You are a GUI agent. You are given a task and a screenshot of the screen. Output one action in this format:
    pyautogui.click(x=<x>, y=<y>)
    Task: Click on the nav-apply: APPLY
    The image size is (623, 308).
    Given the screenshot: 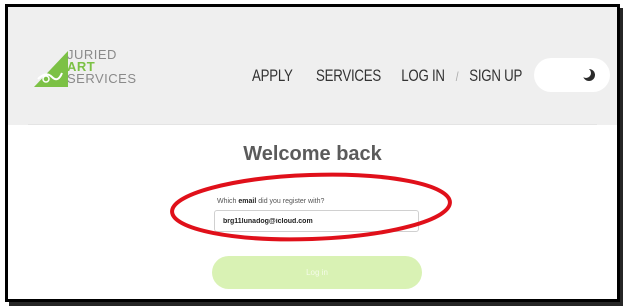 What is the action you would take?
    pyautogui.click(x=272, y=76)
    